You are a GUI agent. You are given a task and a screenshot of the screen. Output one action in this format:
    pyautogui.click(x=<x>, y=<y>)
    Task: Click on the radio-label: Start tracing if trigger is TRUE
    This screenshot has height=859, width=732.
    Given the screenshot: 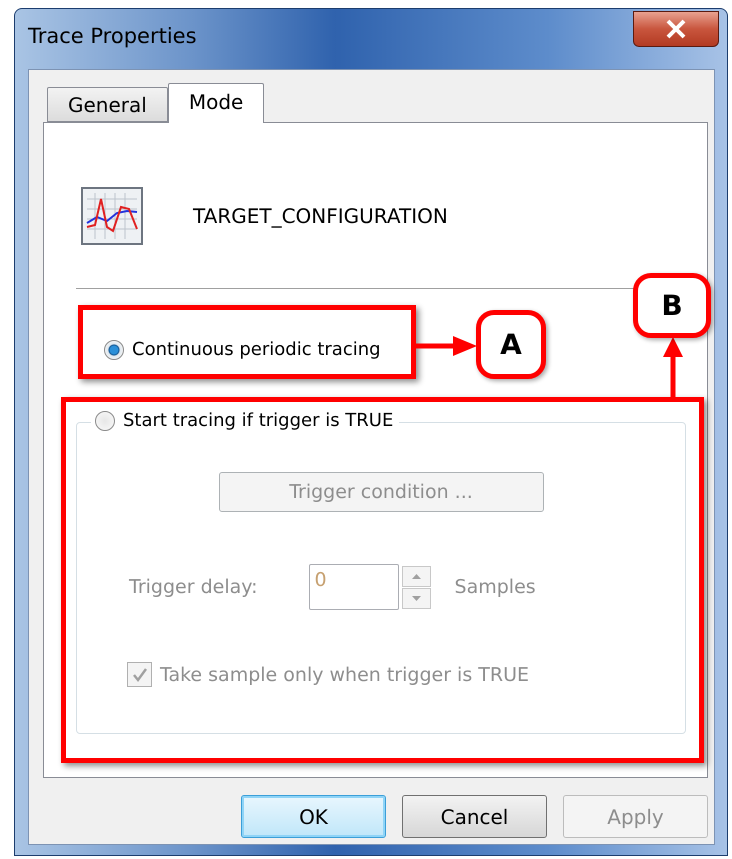 What is the action you would take?
    pyautogui.click(x=258, y=420)
    